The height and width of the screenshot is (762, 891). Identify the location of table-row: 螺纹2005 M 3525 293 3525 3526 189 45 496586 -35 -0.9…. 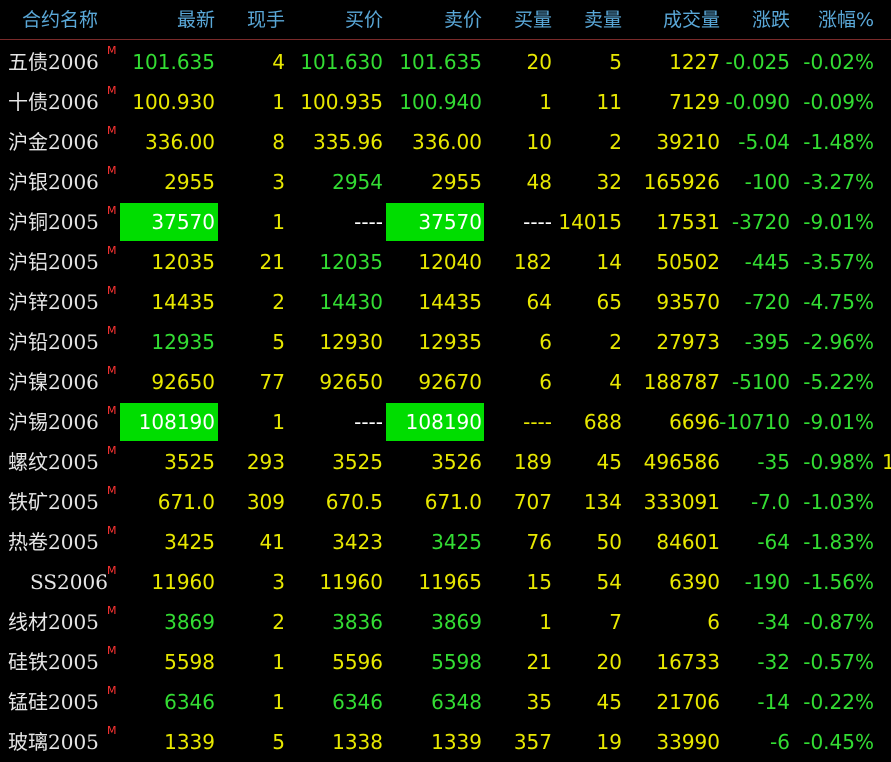
(445, 462).